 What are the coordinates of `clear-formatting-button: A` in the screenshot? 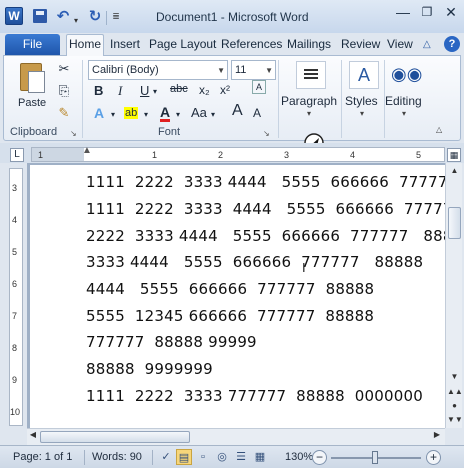 It's located at (259, 87).